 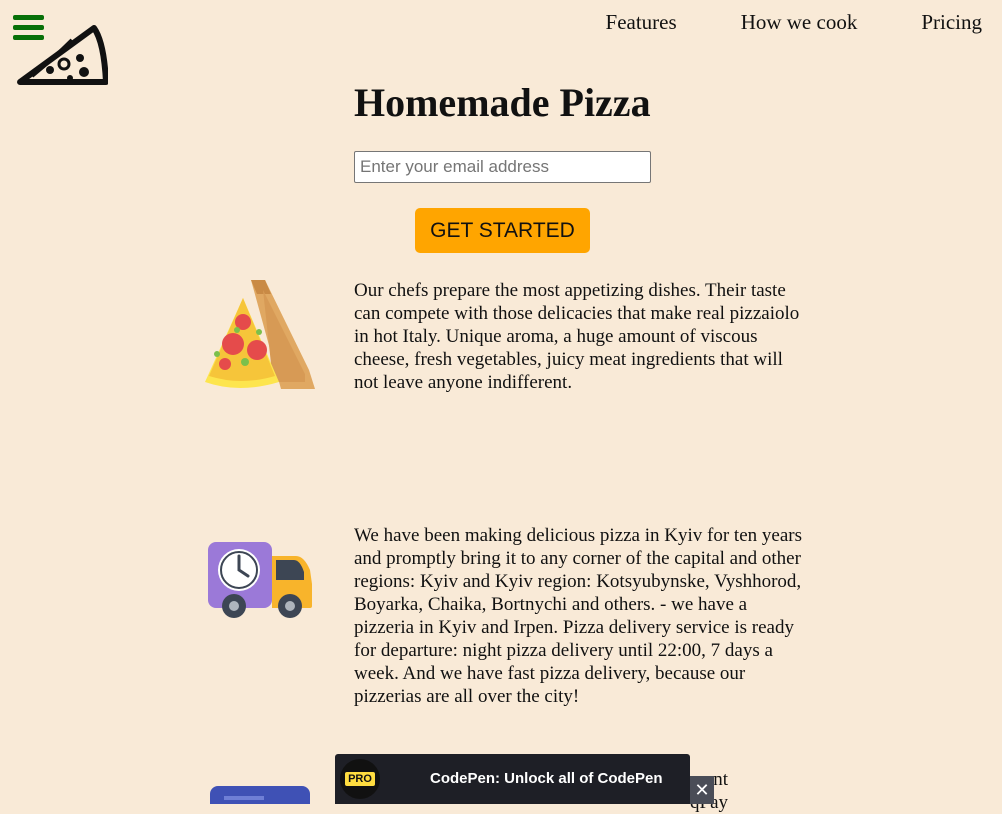 What do you see at coordinates (260, 334) in the screenshot?
I see `pizza-box-icon` at bounding box center [260, 334].